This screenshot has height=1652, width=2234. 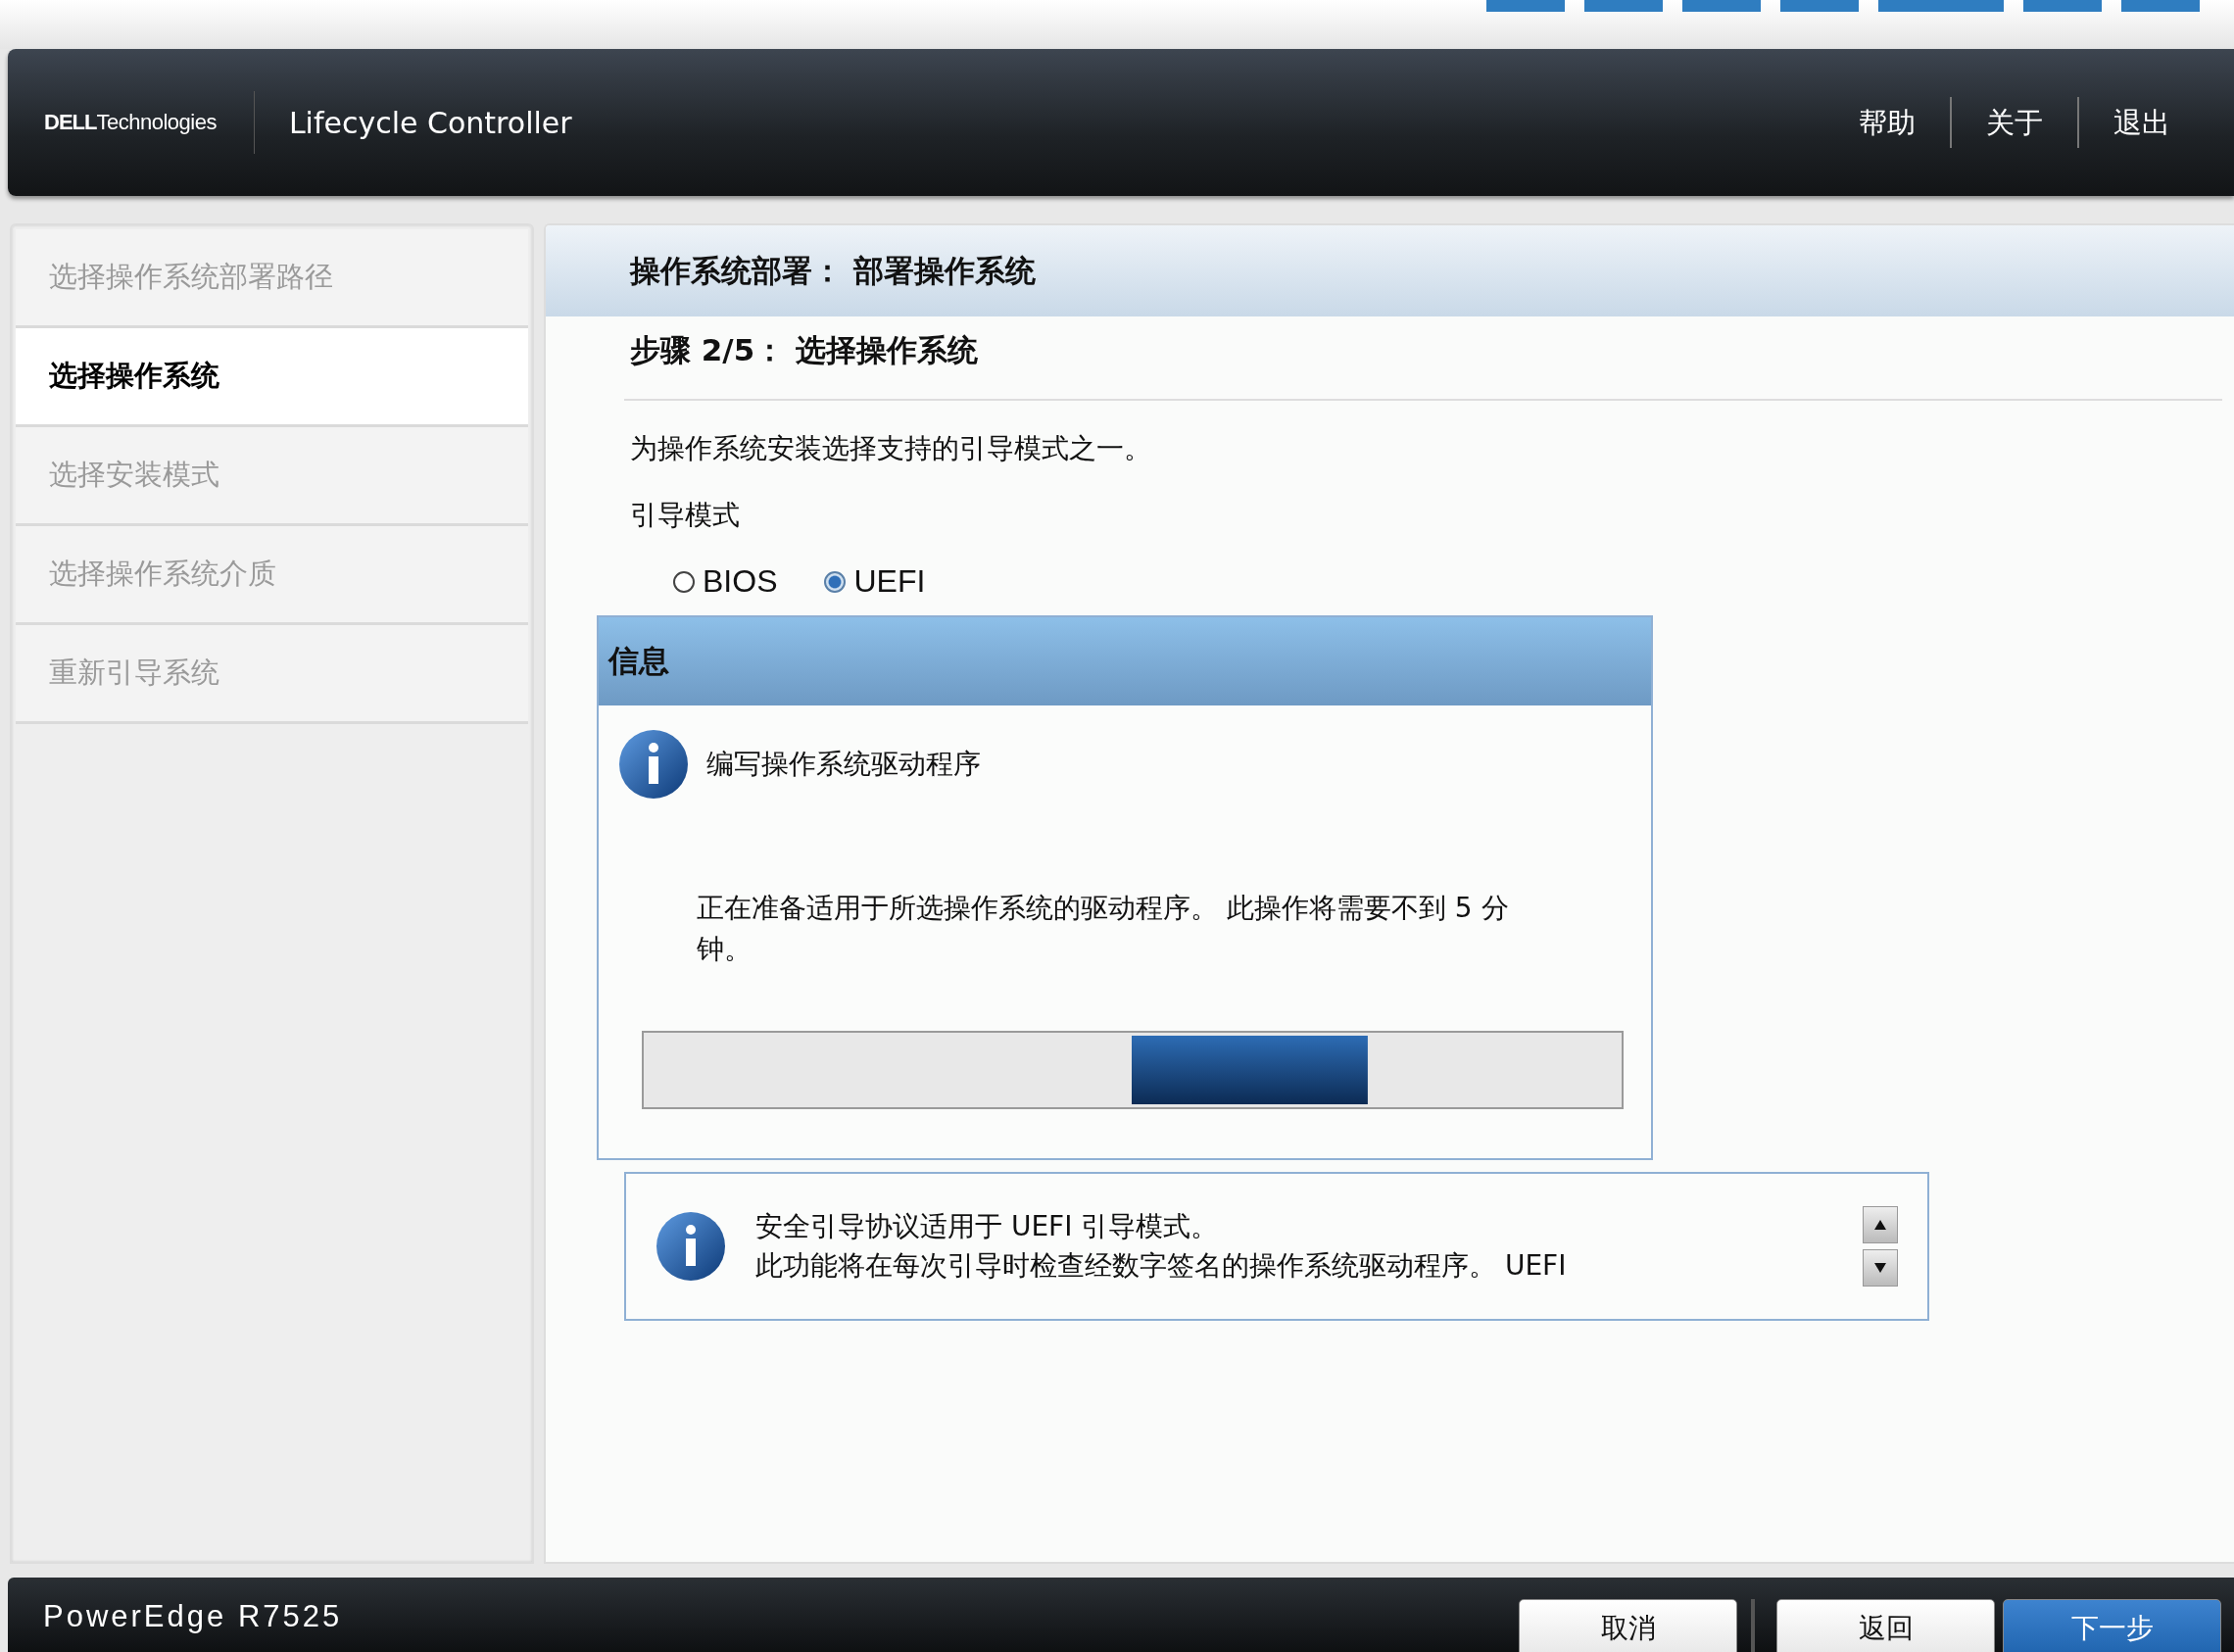 I want to click on header-link: 帮助, so click(x=1887, y=123).